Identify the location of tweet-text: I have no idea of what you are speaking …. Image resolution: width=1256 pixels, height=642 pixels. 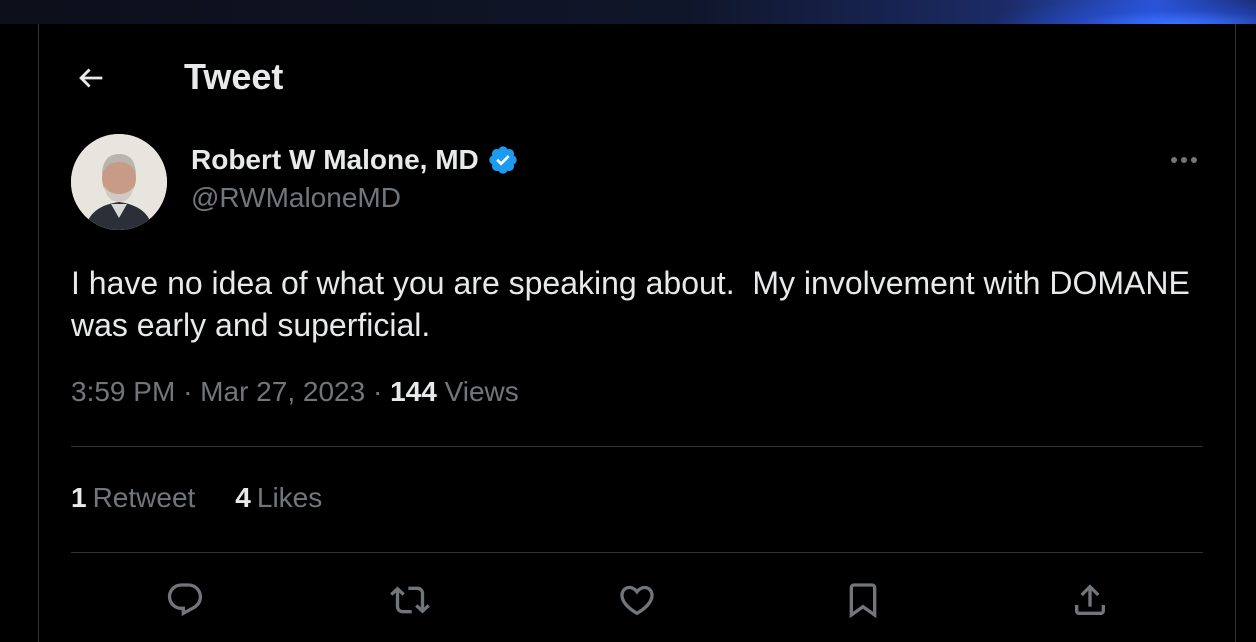
(630, 304).